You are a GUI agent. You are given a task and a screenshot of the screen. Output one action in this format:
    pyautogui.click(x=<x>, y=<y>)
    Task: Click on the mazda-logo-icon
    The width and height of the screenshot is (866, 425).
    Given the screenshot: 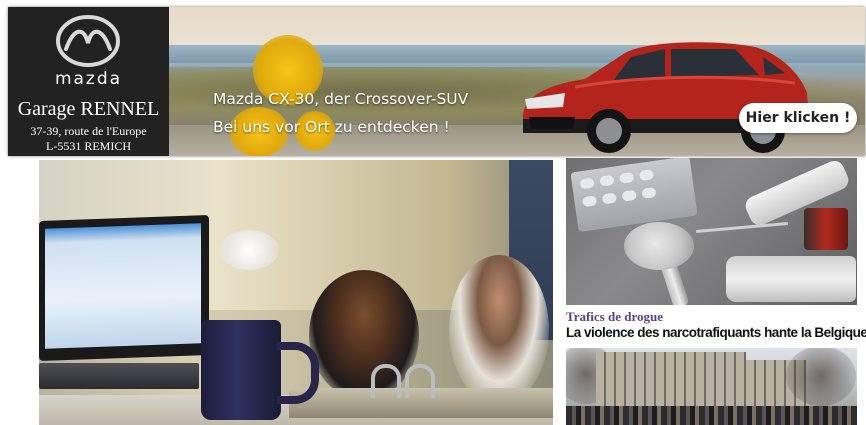 What is the action you would take?
    pyautogui.click(x=88, y=41)
    